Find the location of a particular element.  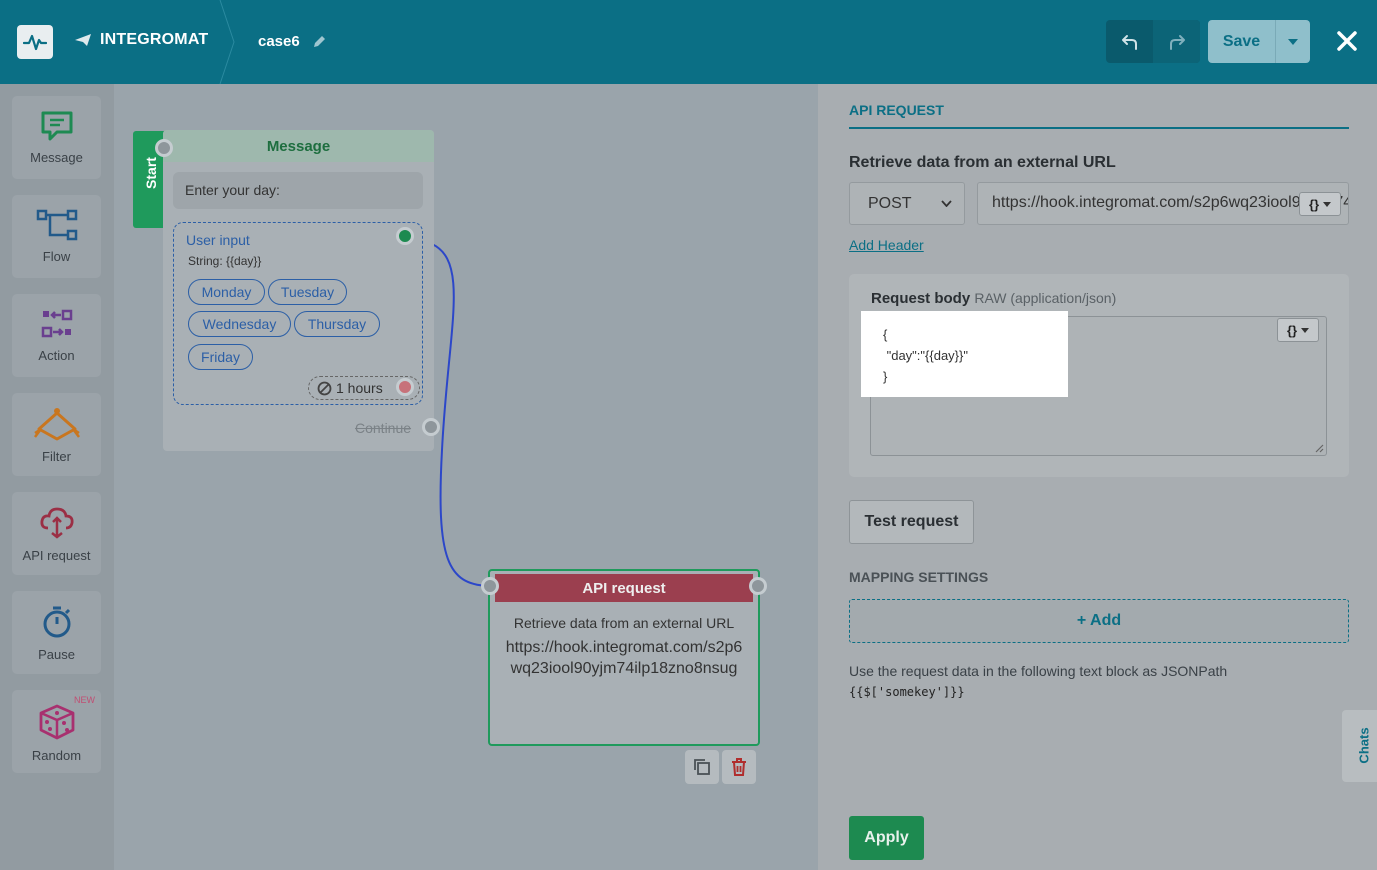

add-header-link: Add Header is located at coordinates (886, 245).